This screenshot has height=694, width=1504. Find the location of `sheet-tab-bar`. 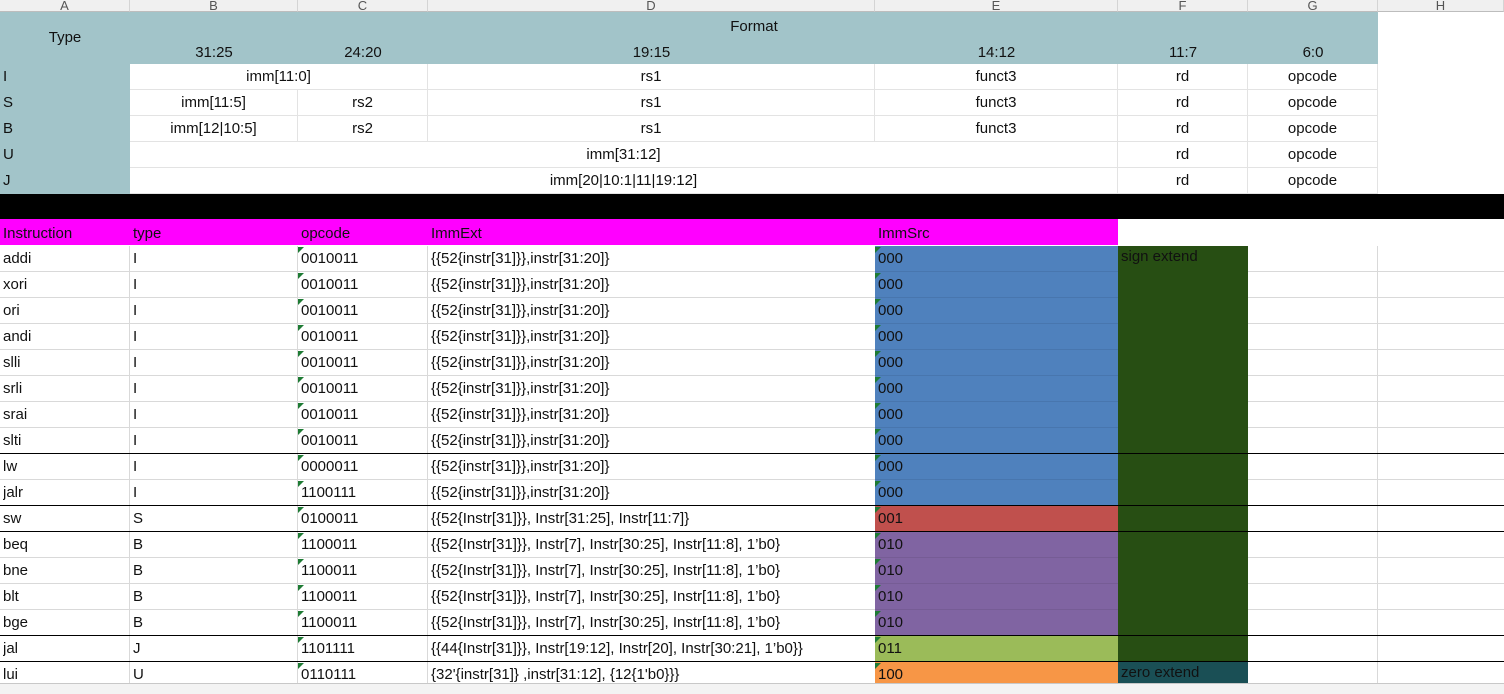

sheet-tab-bar is located at coordinates (752, 688).